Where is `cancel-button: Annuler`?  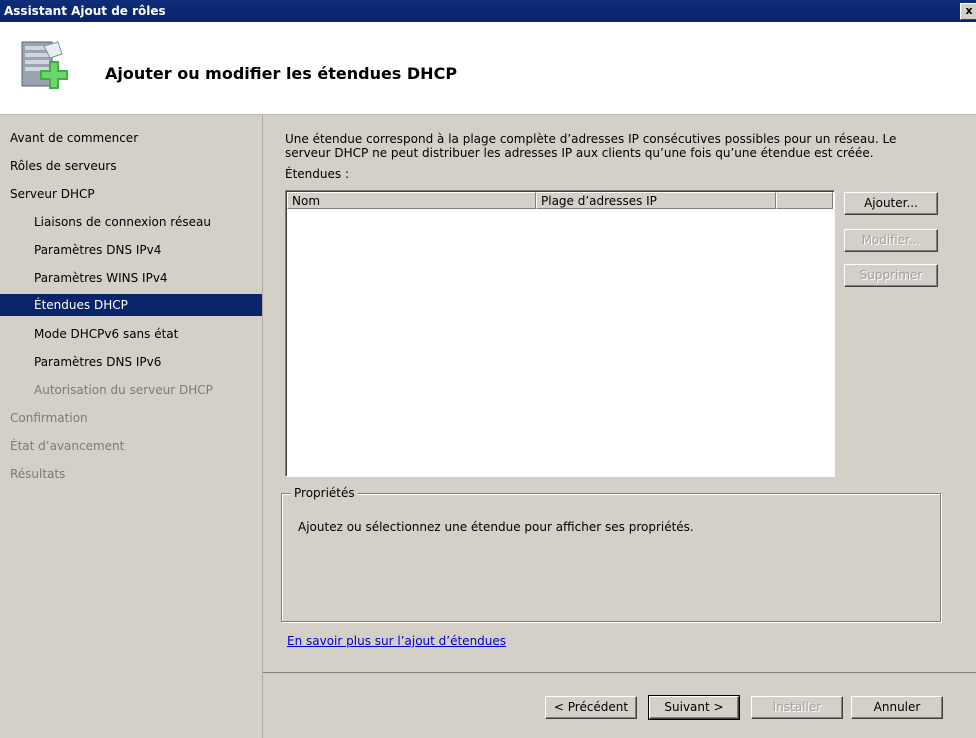
cancel-button: Annuler is located at coordinates (897, 707).